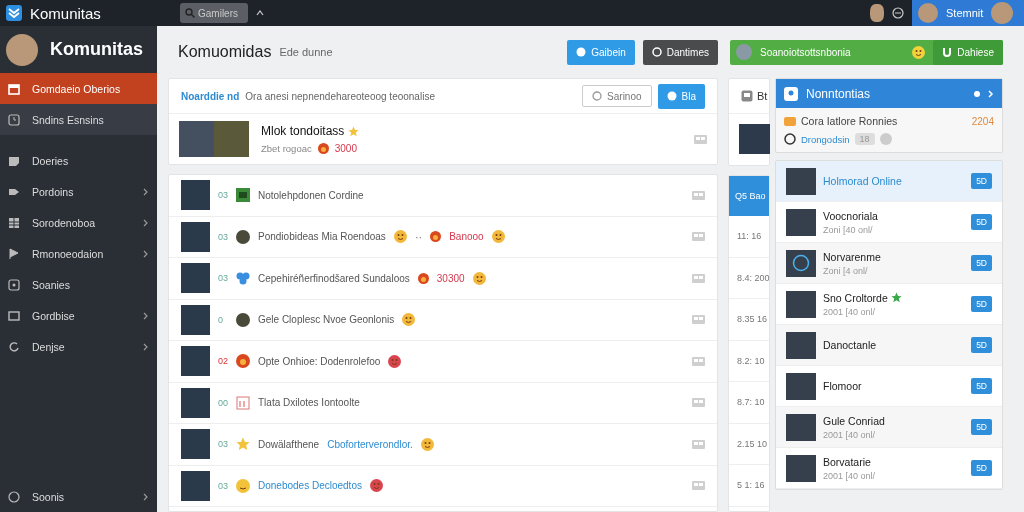  What do you see at coordinates (223, 361) in the screenshot?
I see `post-tag: 02` at bounding box center [223, 361].